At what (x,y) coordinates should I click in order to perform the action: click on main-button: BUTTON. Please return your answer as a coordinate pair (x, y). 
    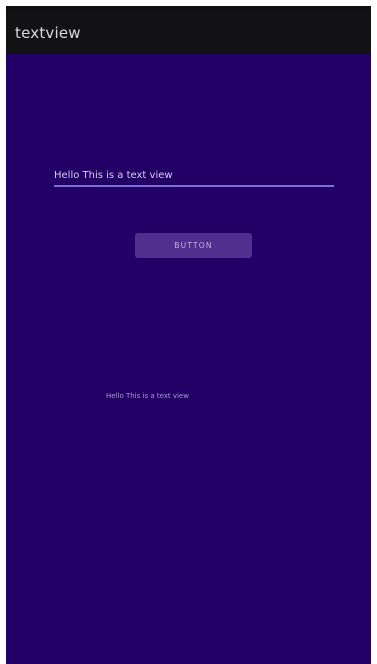
    Looking at the image, I should click on (193, 245).